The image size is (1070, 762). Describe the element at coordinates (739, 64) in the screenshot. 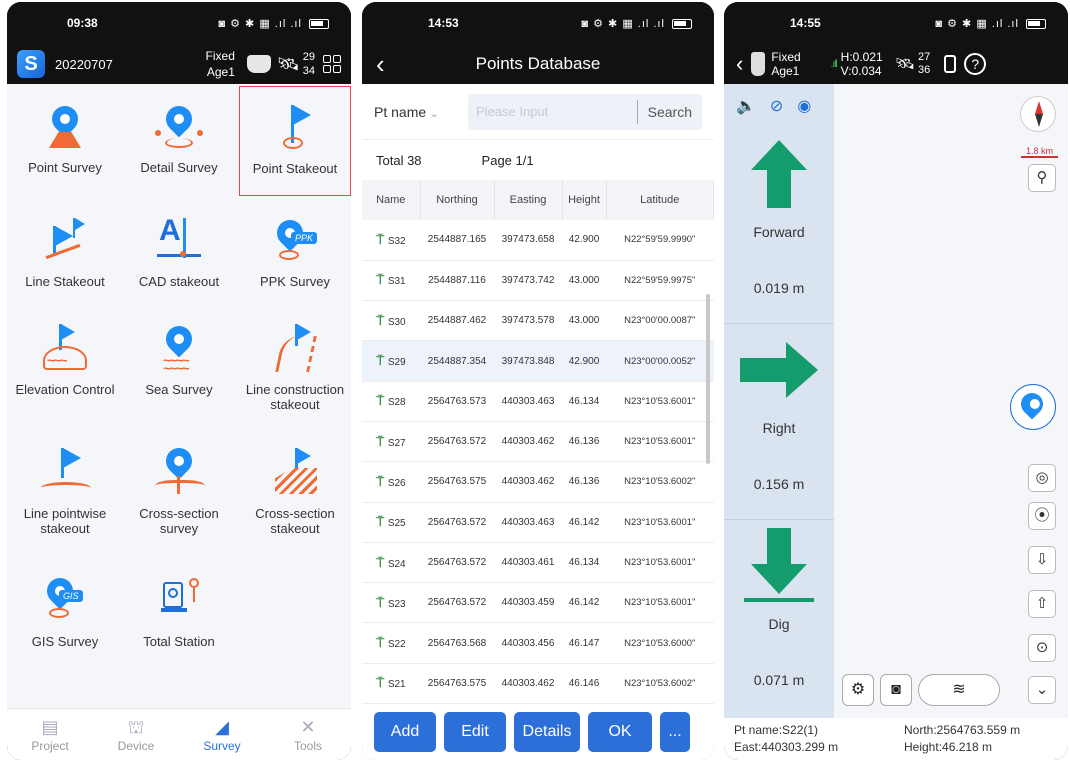

I see `back-icon: ‹` at that location.